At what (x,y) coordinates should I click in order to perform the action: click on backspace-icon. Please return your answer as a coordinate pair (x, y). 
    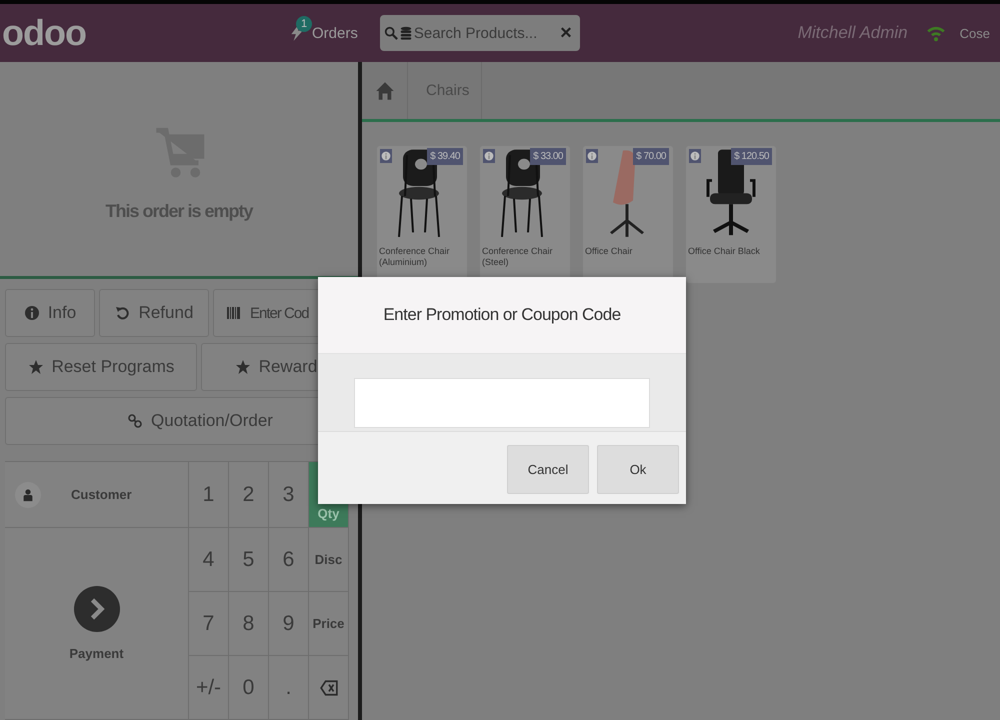
    Looking at the image, I should click on (329, 687).